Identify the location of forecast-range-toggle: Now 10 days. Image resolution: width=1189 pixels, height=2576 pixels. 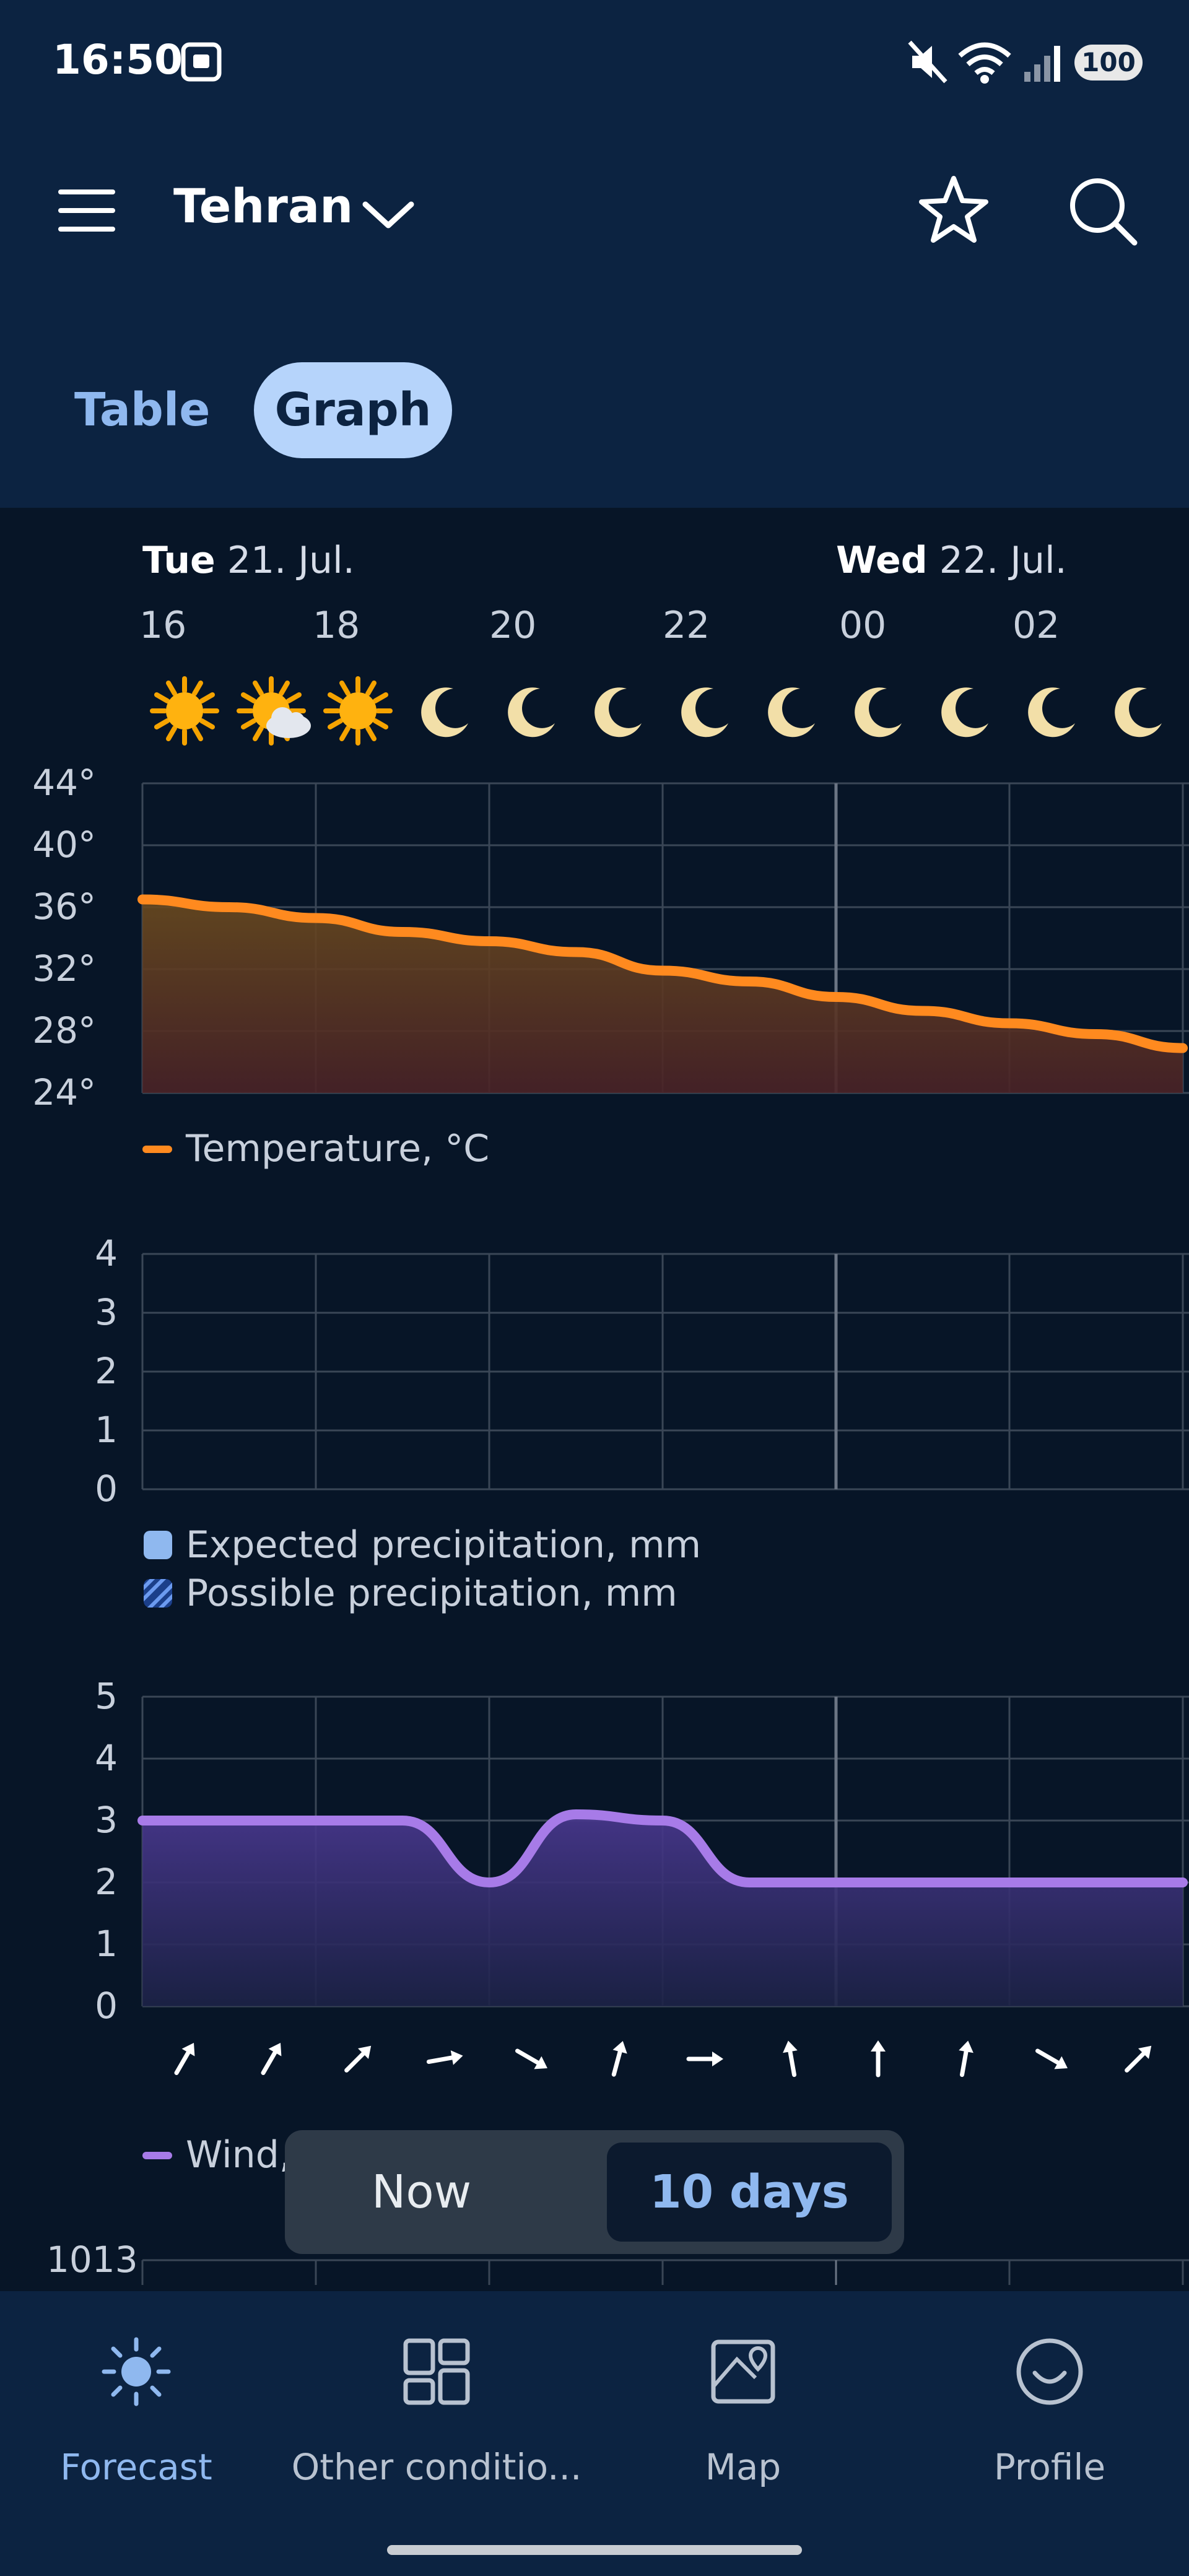
(594, 2192).